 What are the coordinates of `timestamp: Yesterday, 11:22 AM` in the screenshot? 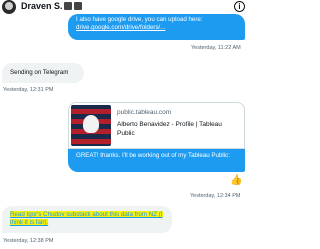 It's located at (216, 48).